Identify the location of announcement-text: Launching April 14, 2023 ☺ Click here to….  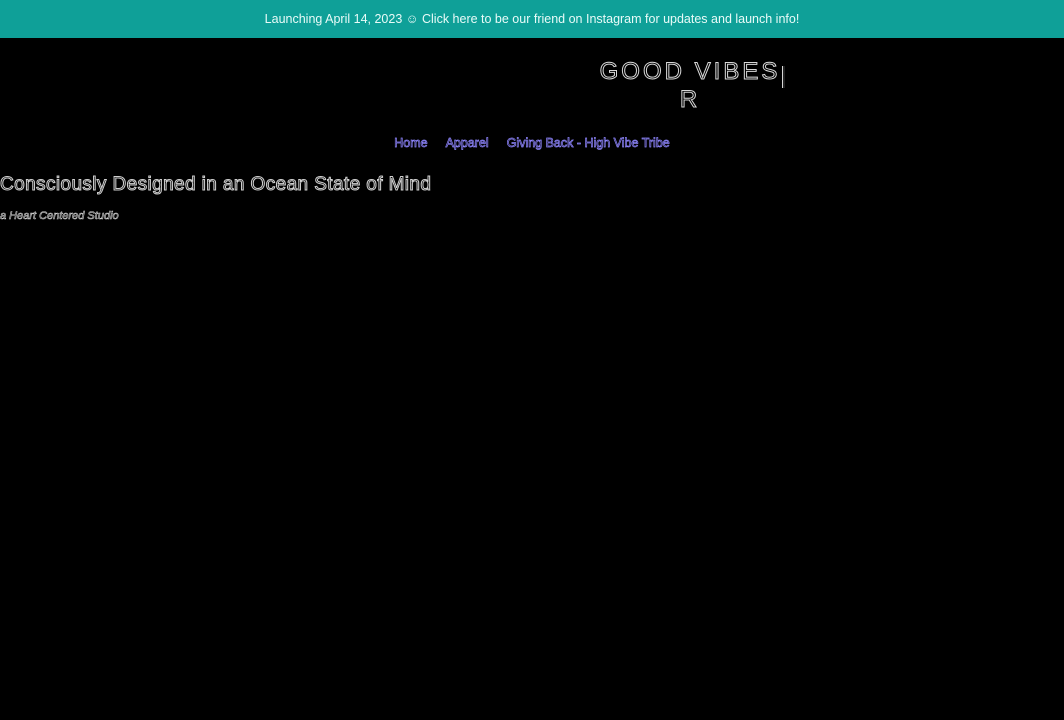
(532, 19).